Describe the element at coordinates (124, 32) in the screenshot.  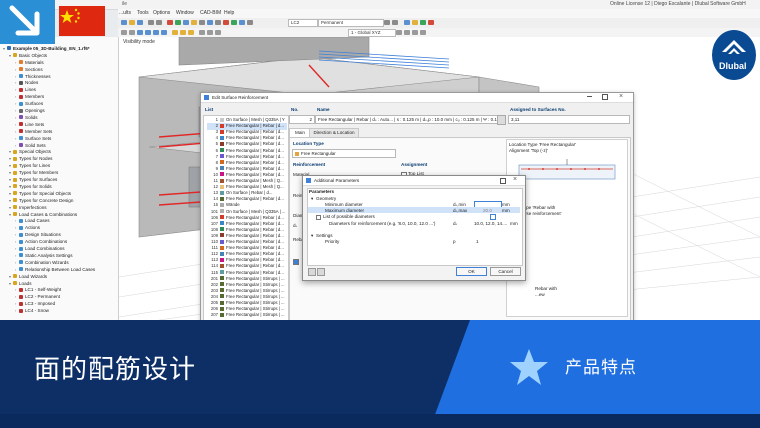
I see `select-icon` at that location.